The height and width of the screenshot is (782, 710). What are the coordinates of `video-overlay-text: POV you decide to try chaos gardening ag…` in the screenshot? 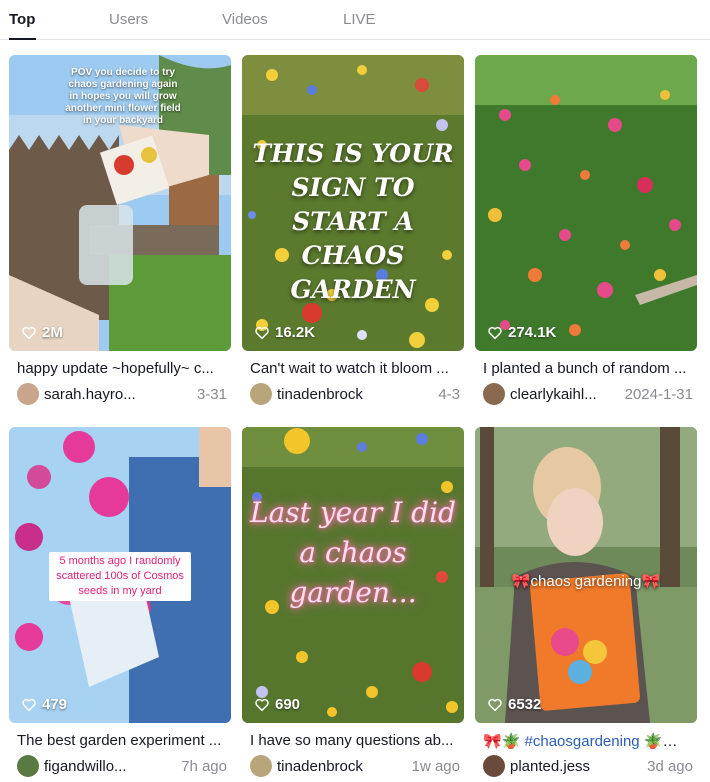 It's located at (123, 96).